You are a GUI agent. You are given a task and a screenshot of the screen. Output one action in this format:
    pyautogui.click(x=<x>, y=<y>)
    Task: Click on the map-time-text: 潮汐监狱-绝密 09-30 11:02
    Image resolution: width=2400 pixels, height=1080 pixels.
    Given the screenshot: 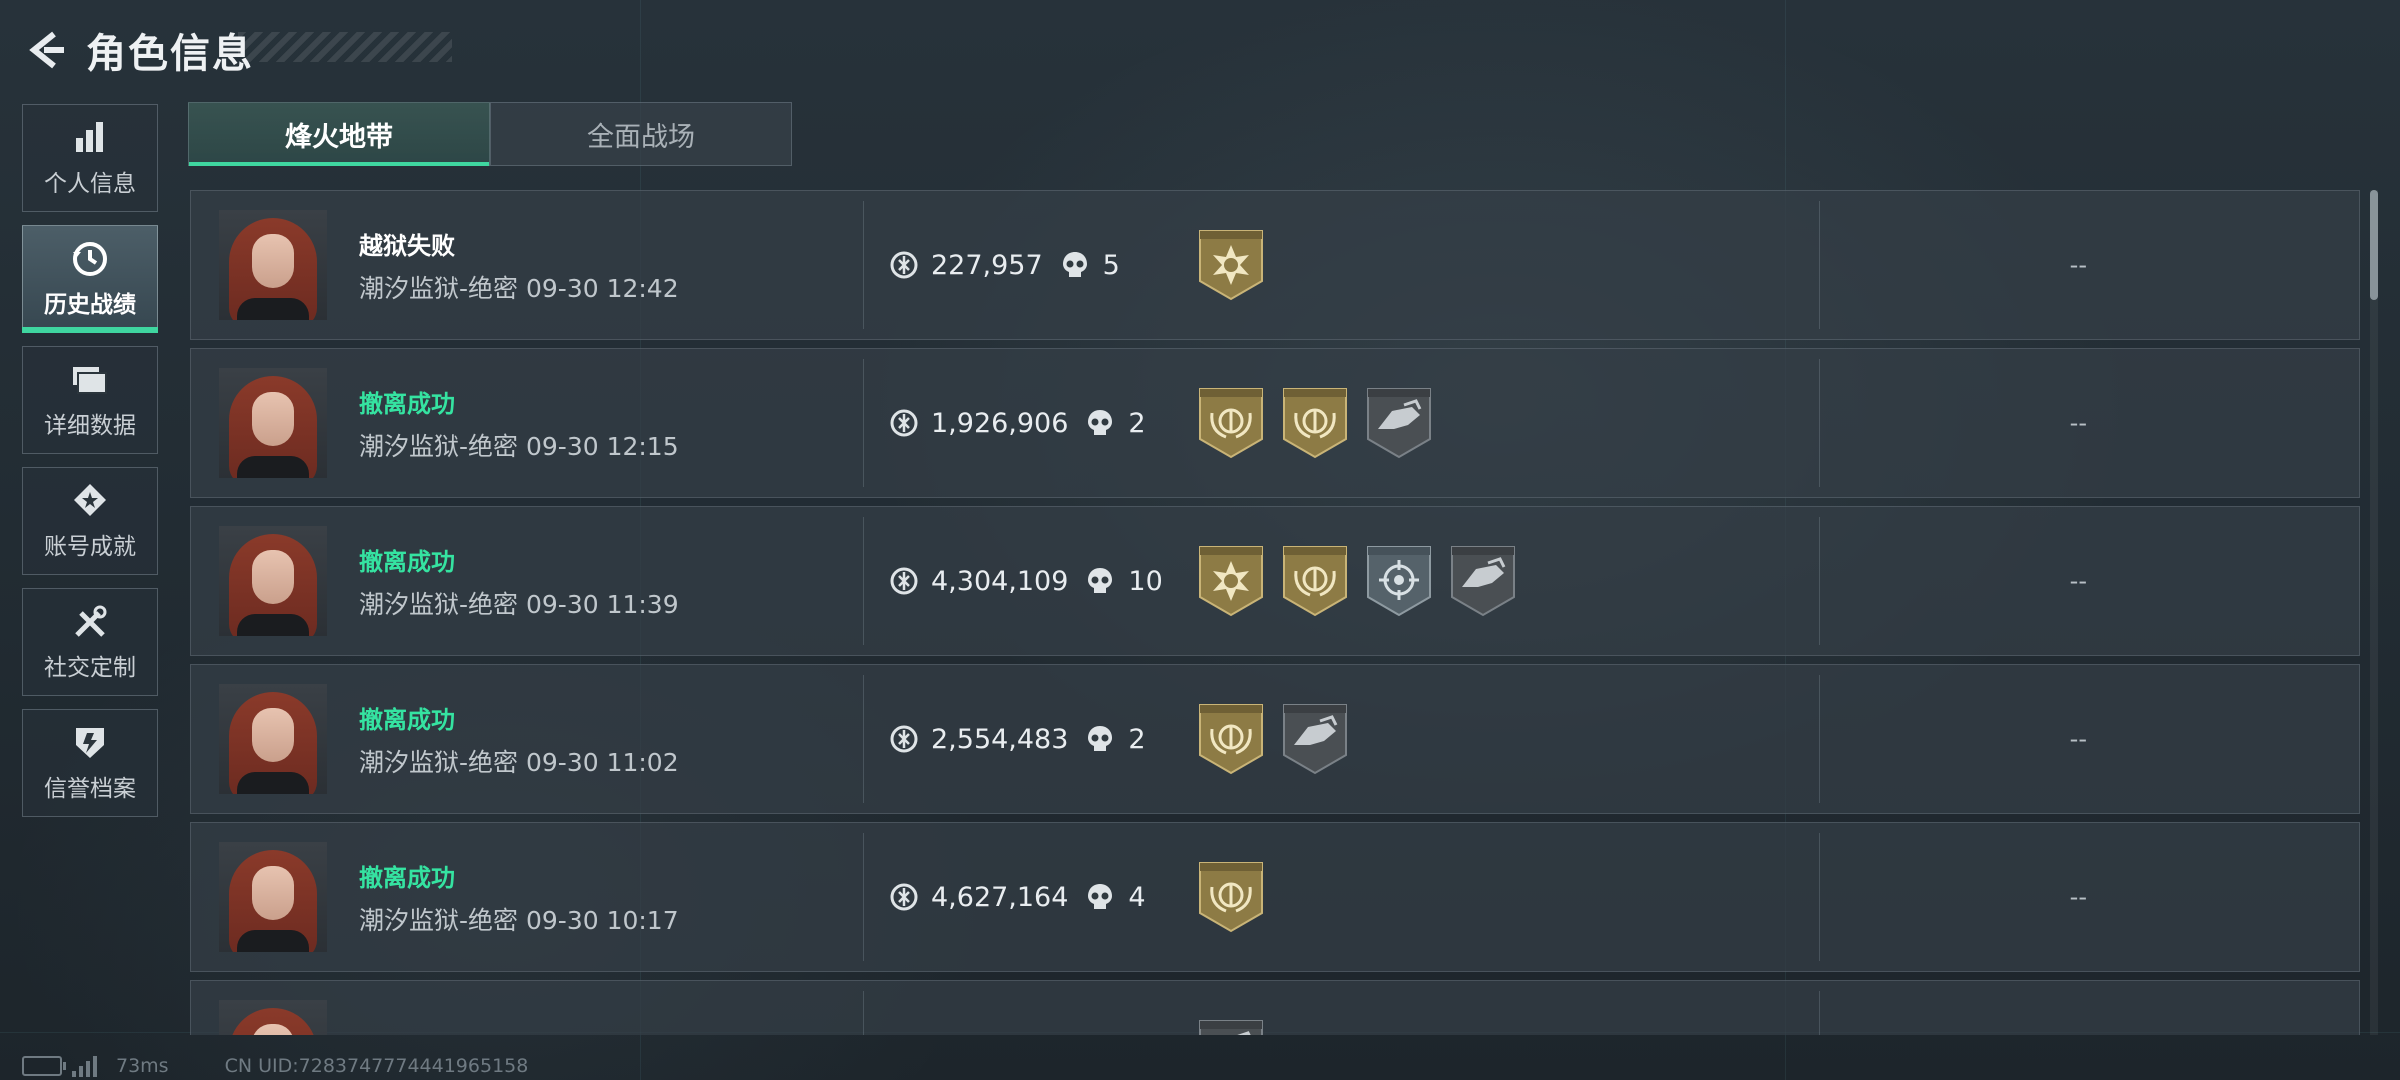 What is the action you would take?
    pyautogui.click(x=609, y=761)
    